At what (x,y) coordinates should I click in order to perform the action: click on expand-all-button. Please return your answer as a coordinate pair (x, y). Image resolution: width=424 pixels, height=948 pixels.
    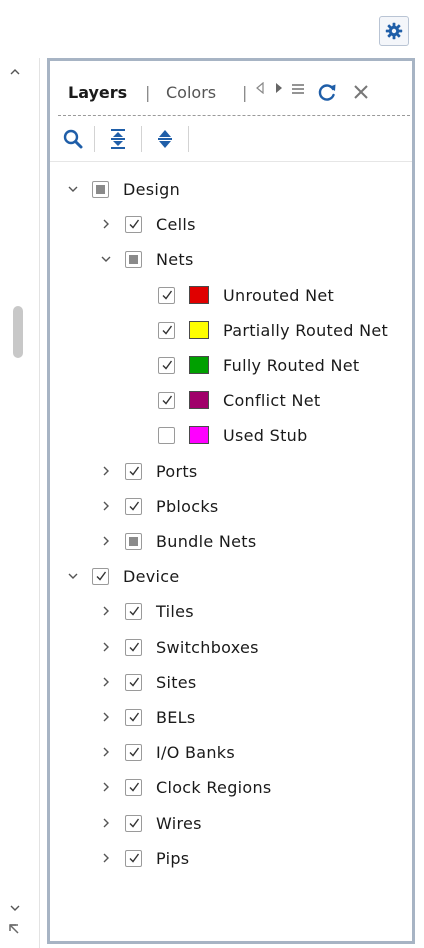
    Looking at the image, I should click on (165, 139).